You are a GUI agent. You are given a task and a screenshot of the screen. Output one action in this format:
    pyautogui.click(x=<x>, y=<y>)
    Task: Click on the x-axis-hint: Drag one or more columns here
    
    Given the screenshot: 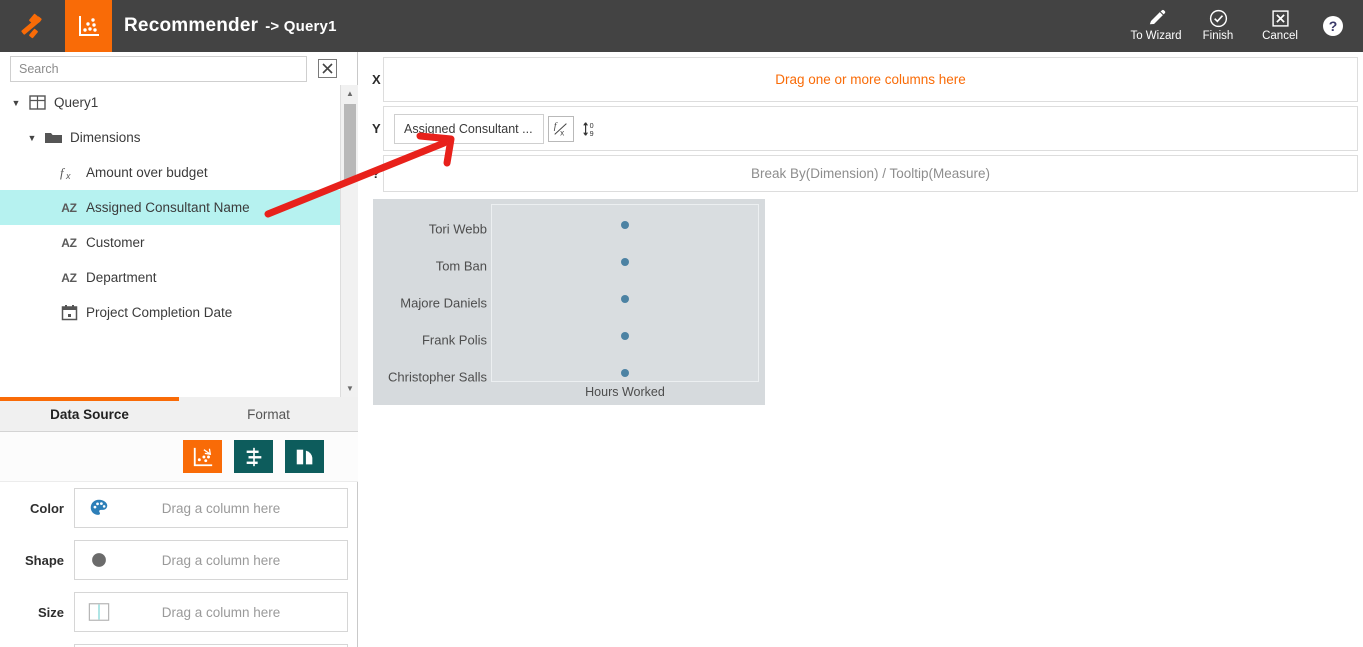 What is the action you would take?
    pyautogui.click(x=870, y=79)
    